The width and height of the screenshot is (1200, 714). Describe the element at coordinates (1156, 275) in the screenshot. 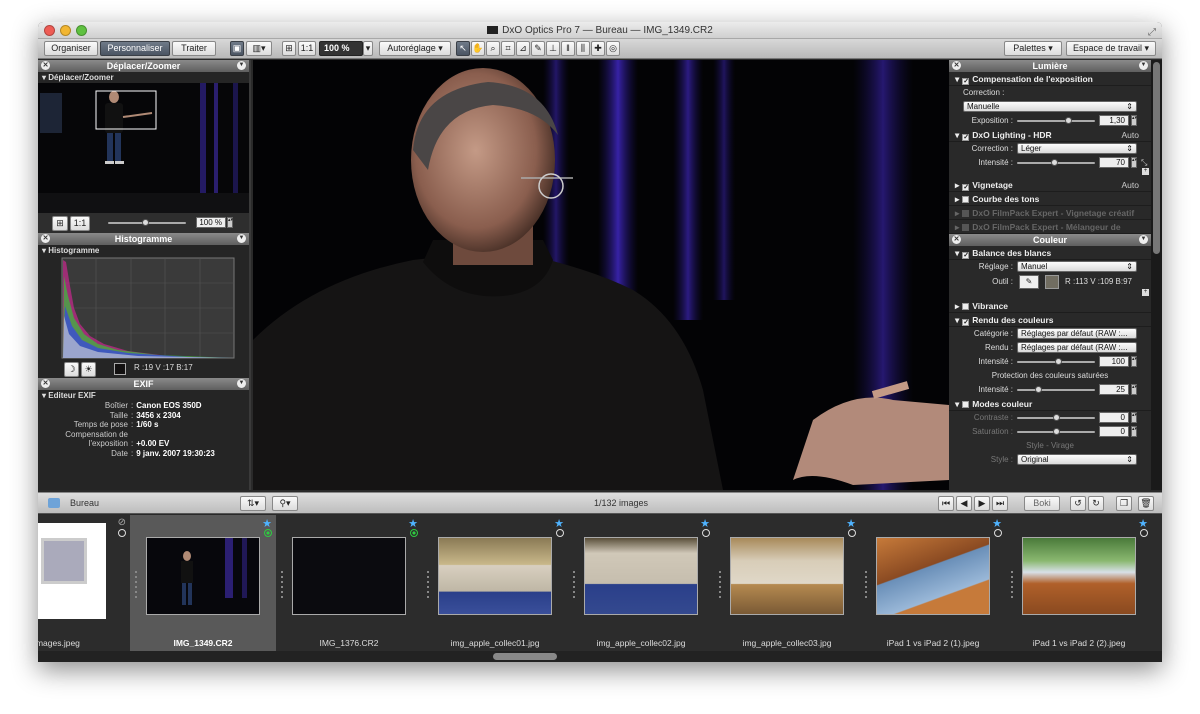

I see `right-panel-scrollbar` at that location.